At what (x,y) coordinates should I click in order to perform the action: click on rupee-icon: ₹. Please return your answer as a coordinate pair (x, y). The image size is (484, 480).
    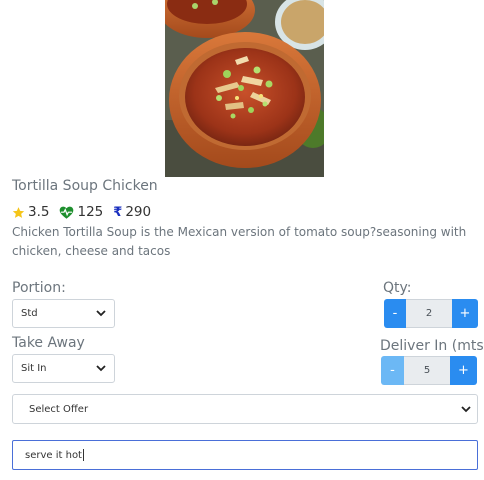
    Looking at the image, I should click on (118, 212).